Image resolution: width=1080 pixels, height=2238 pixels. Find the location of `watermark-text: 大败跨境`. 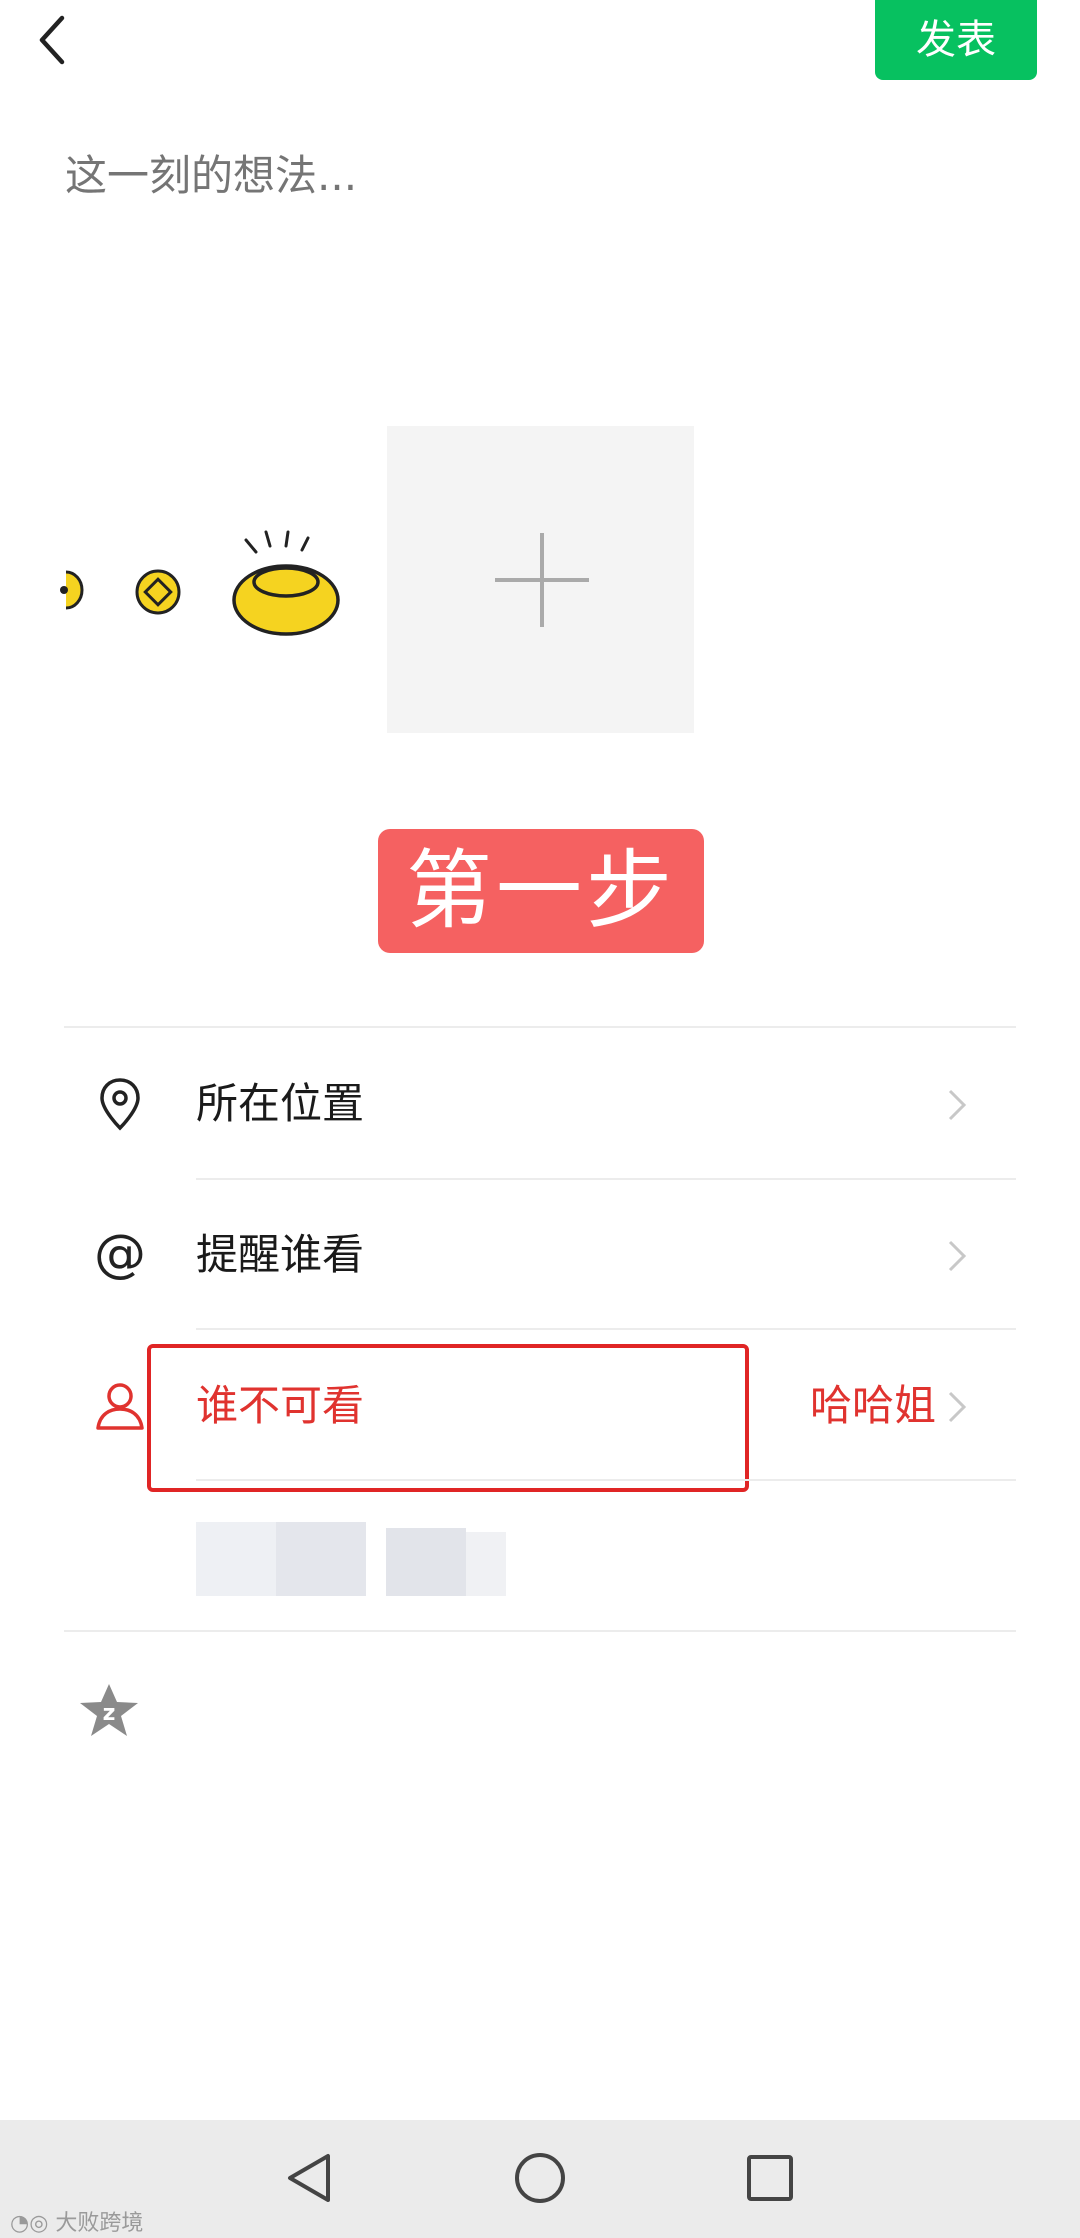

watermark-text: 大败跨境 is located at coordinates (99, 2223).